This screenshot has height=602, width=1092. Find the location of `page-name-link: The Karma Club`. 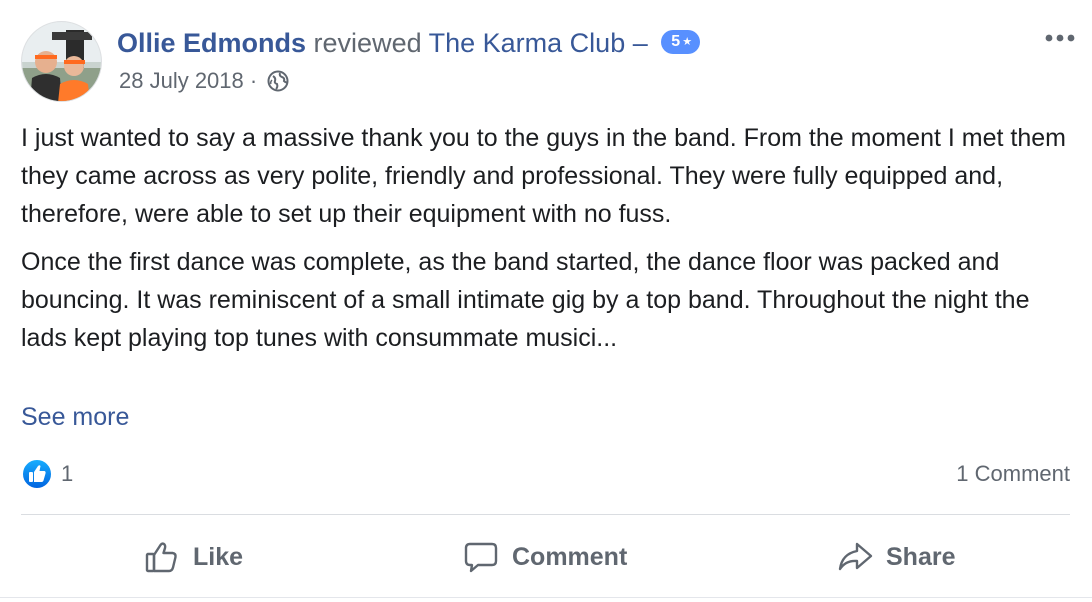

page-name-link: The Karma Club is located at coordinates (527, 43).